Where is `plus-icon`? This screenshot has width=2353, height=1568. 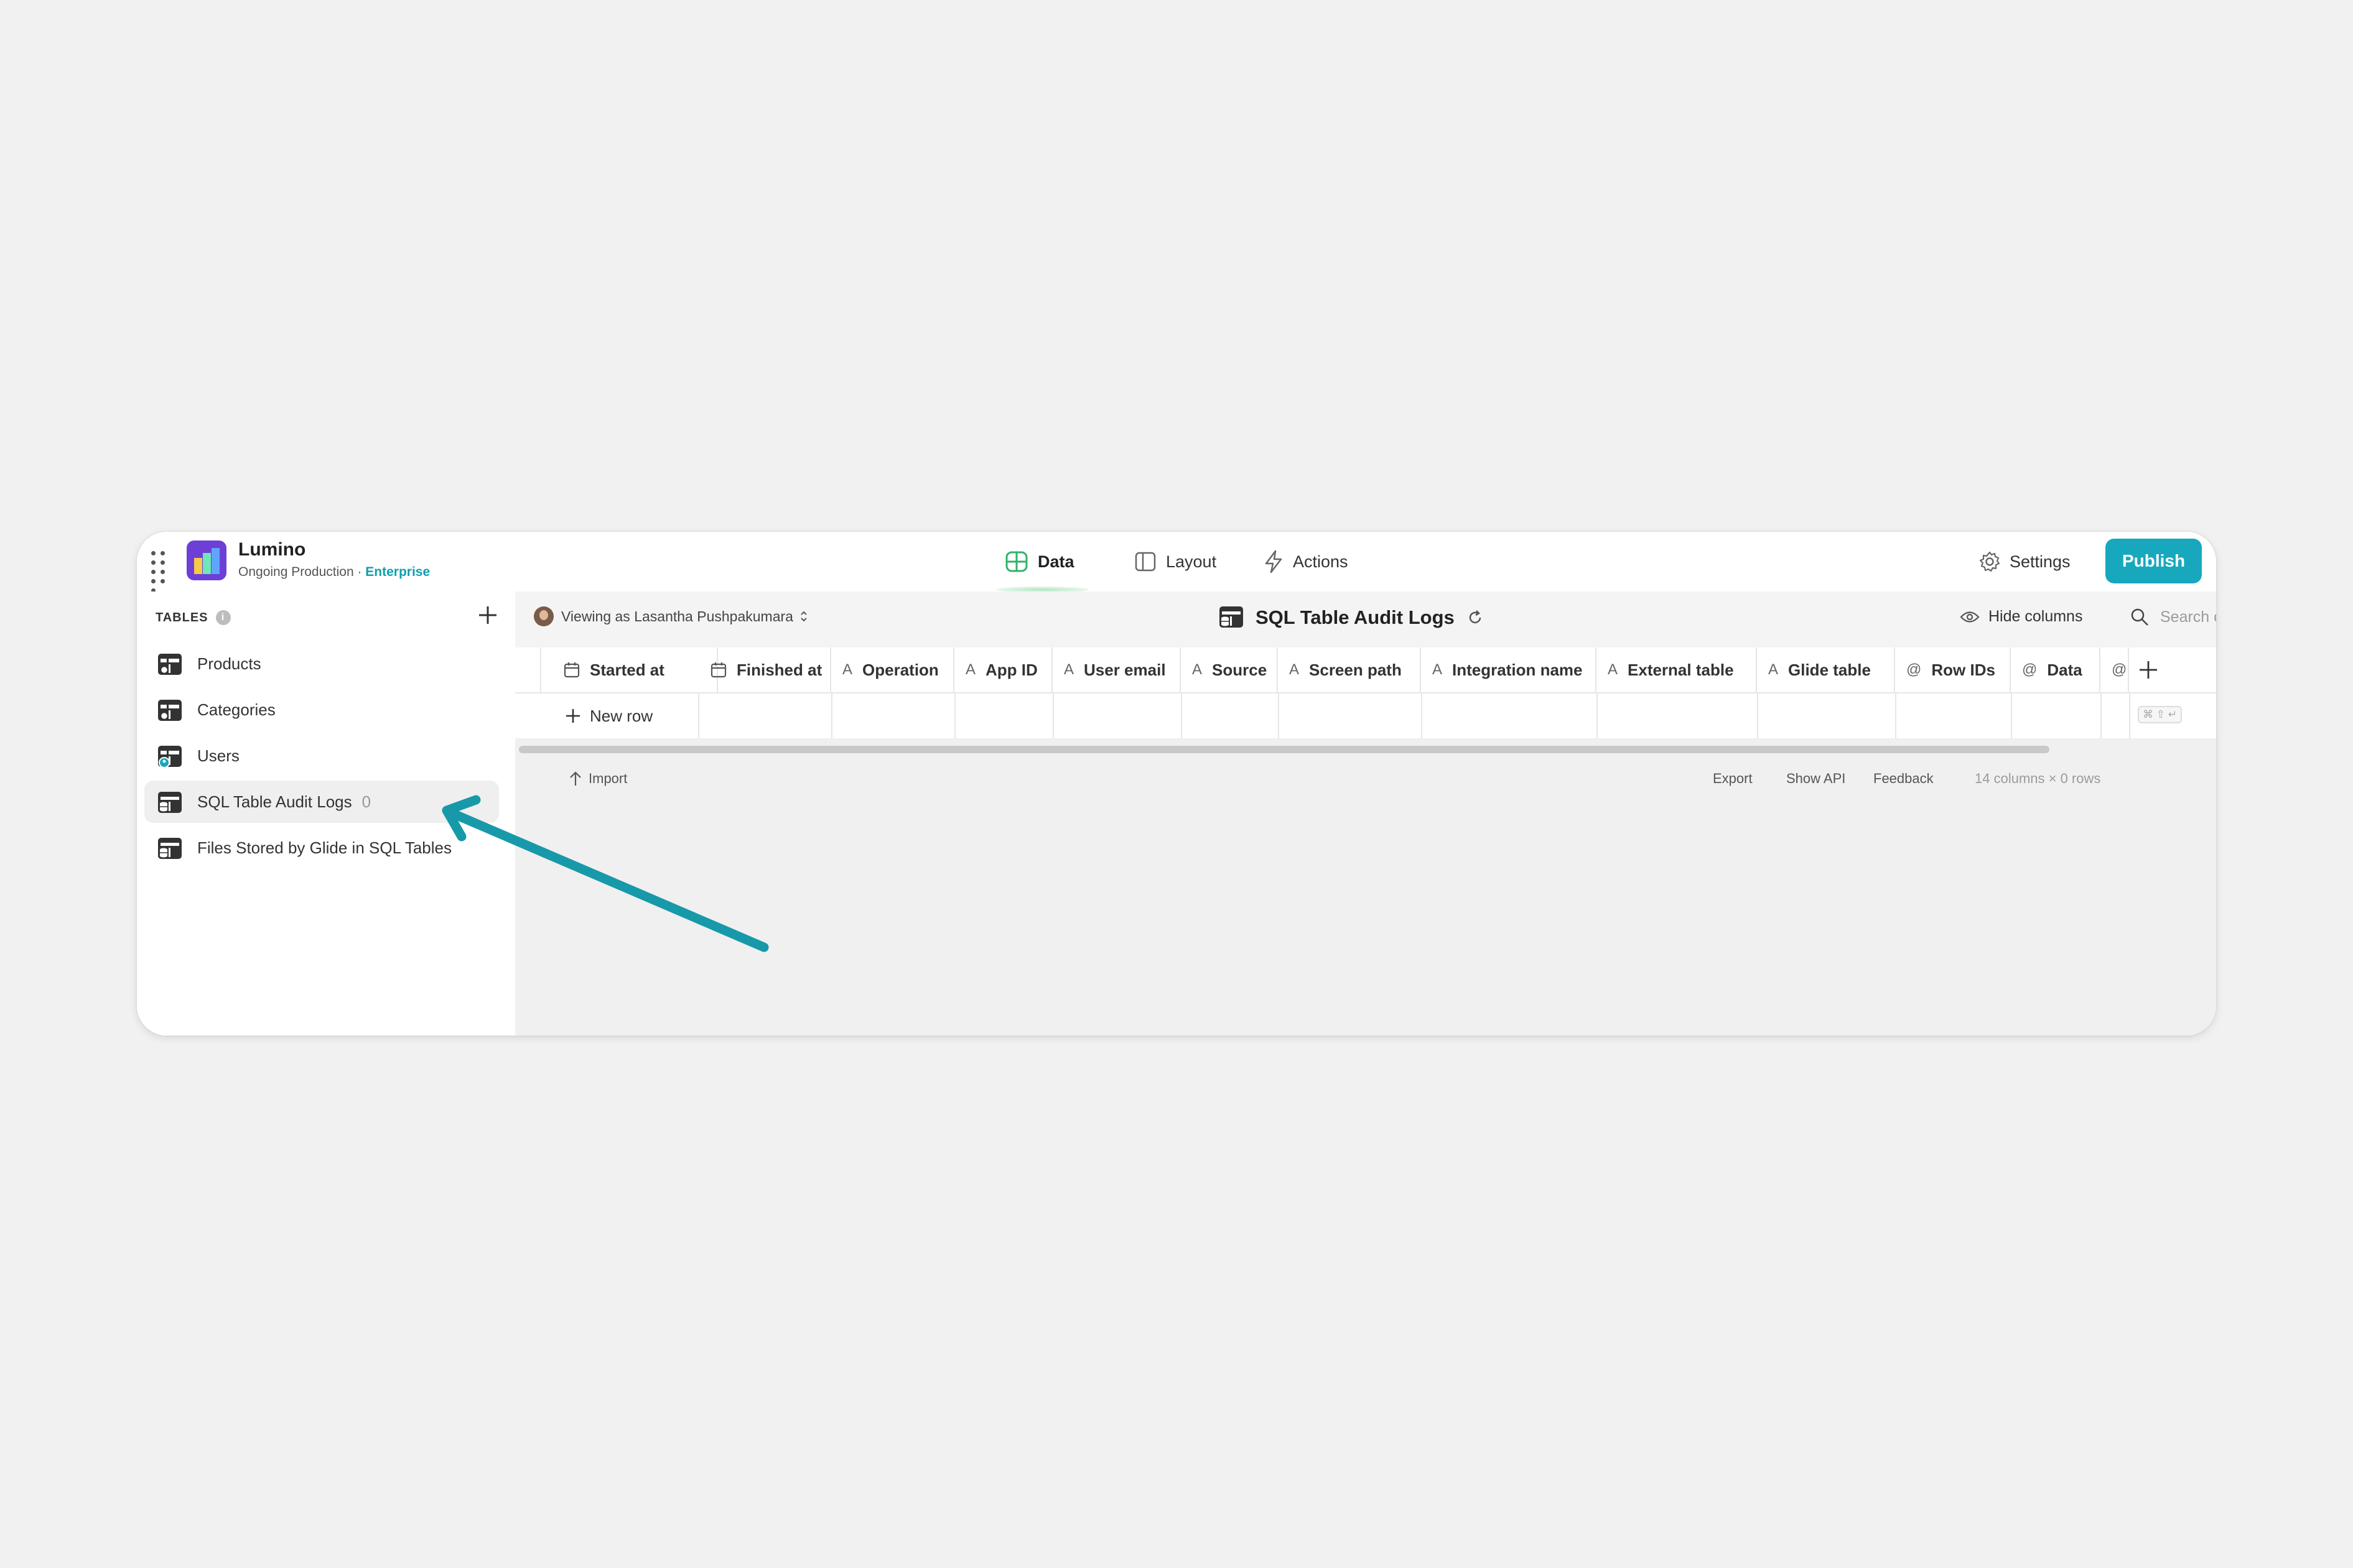 plus-icon is located at coordinates (488, 615).